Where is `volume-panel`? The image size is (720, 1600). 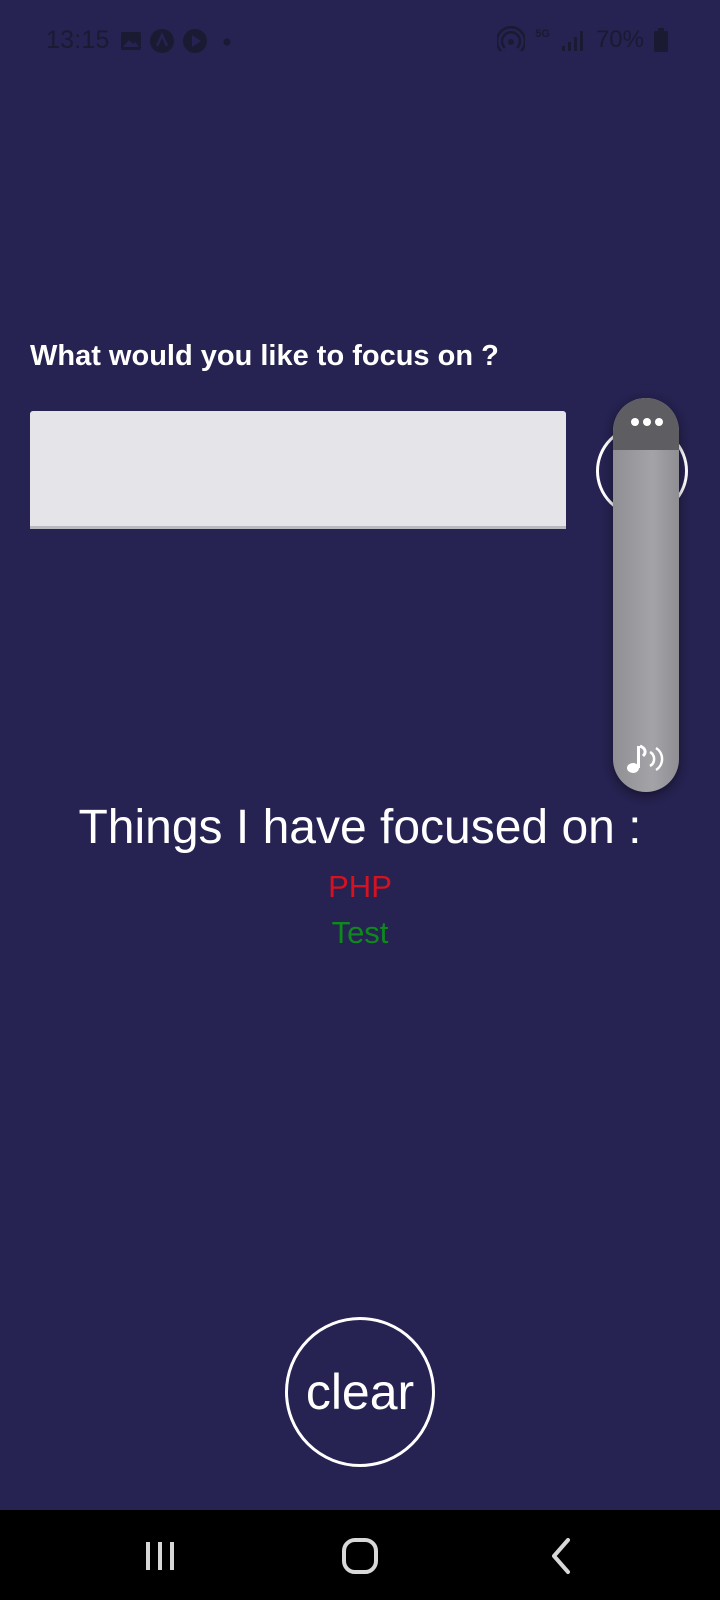 volume-panel is located at coordinates (646, 595).